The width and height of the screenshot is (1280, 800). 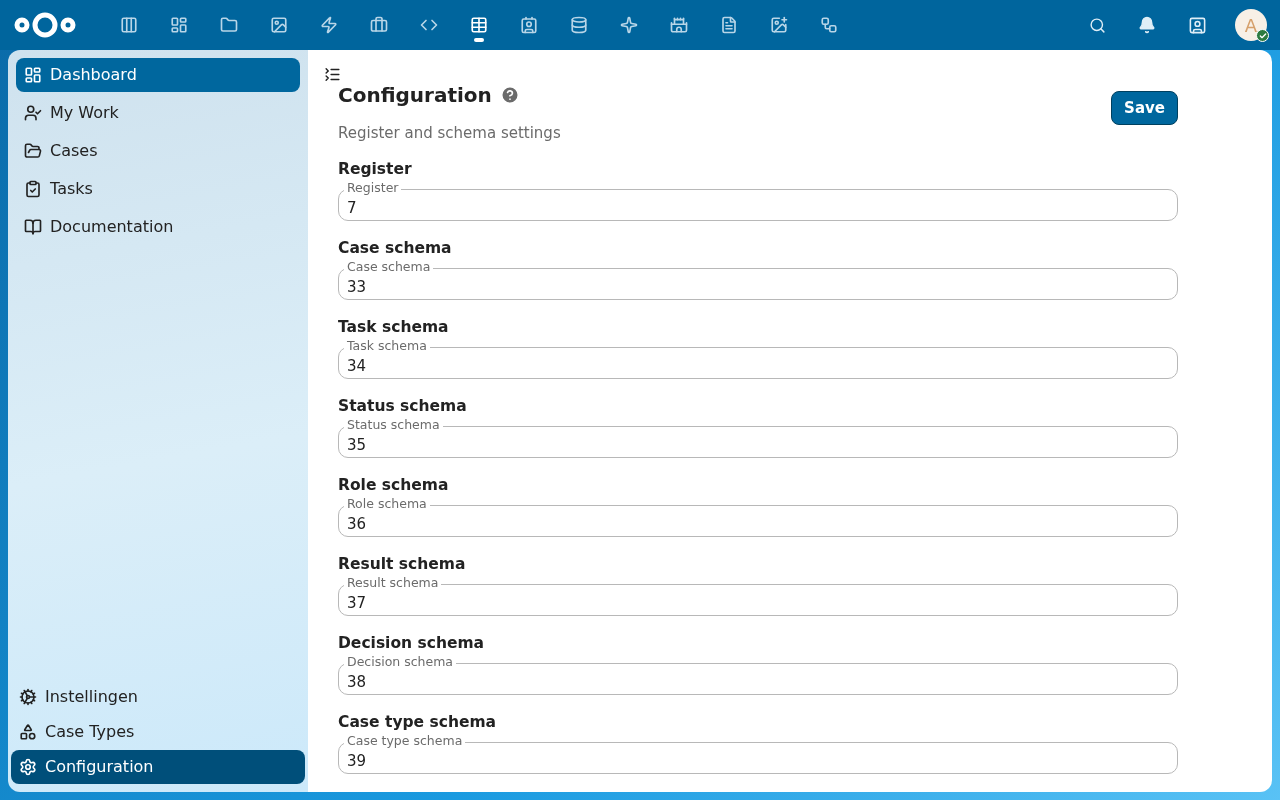 What do you see at coordinates (1197, 25) in the screenshot?
I see `contact-card-icon` at bounding box center [1197, 25].